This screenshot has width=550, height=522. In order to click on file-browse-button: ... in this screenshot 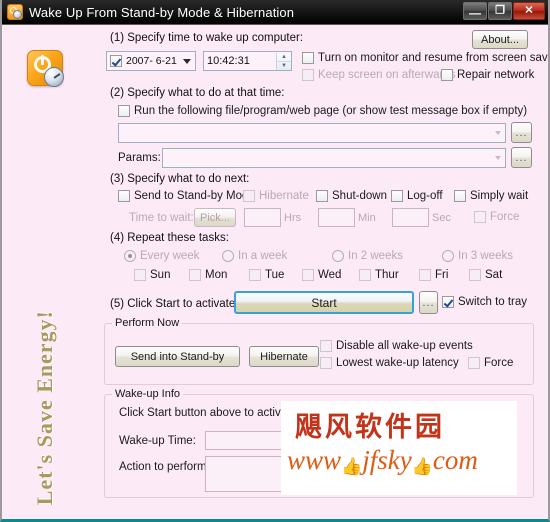, I will do `click(521, 132)`.